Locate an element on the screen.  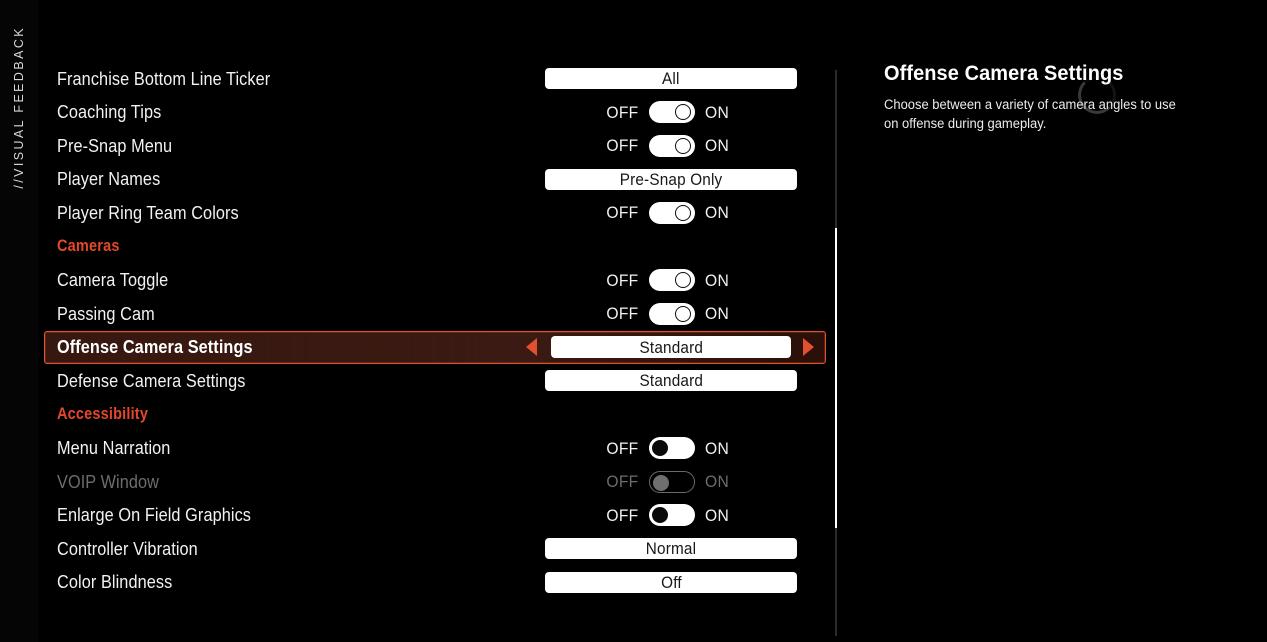
settings-row-label: Color Blindness is located at coordinates (115, 582).